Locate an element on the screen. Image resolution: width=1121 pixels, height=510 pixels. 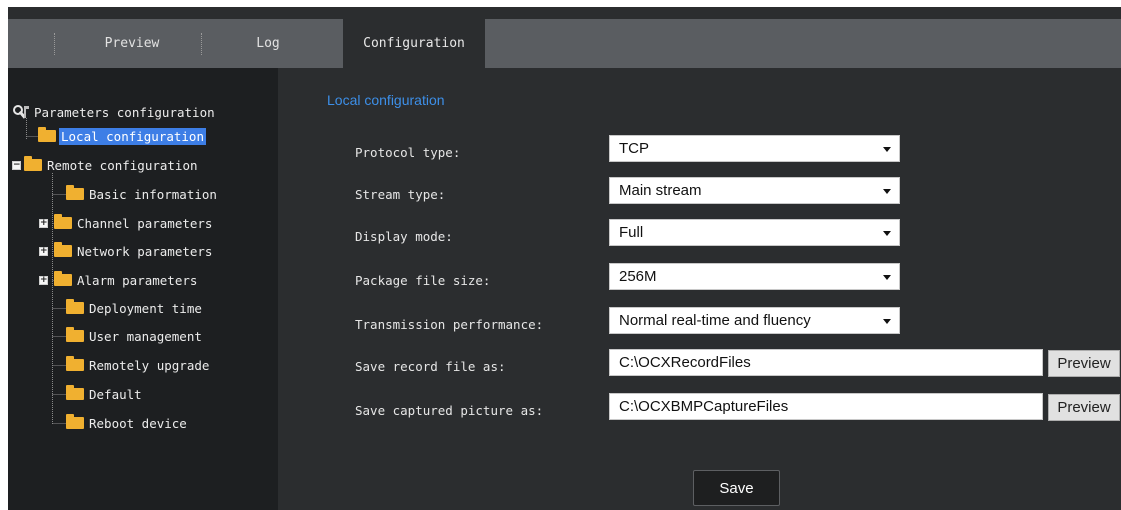
tree-item-remotely-upgrade: Remotely upgrade is located at coordinates (138, 365).